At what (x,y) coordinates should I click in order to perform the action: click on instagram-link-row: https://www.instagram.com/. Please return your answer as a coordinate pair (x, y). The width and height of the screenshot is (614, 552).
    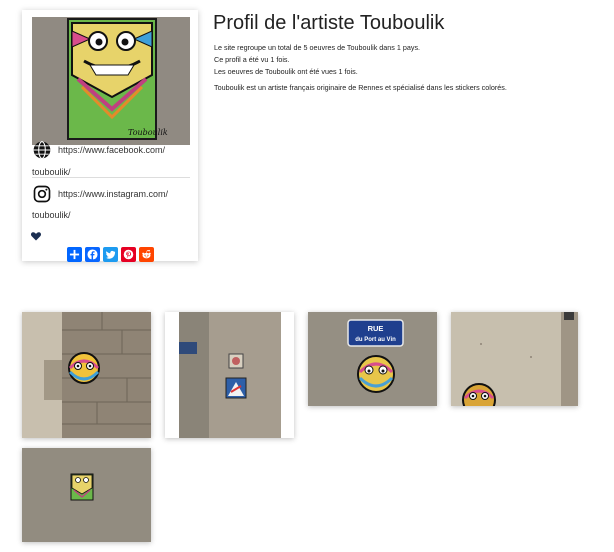
    Looking at the image, I should click on (100, 194).